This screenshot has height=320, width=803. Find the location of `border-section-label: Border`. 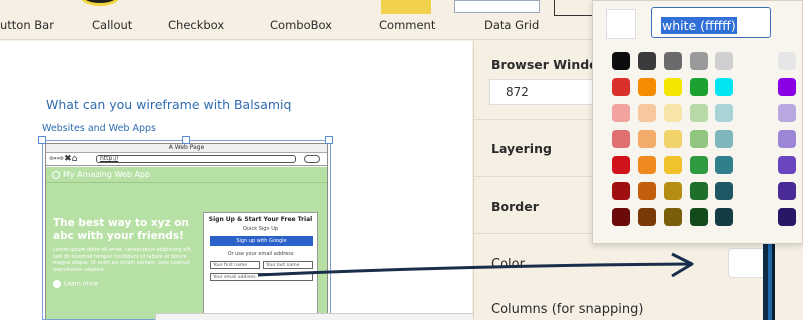

border-section-label: Border is located at coordinates (515, 206).